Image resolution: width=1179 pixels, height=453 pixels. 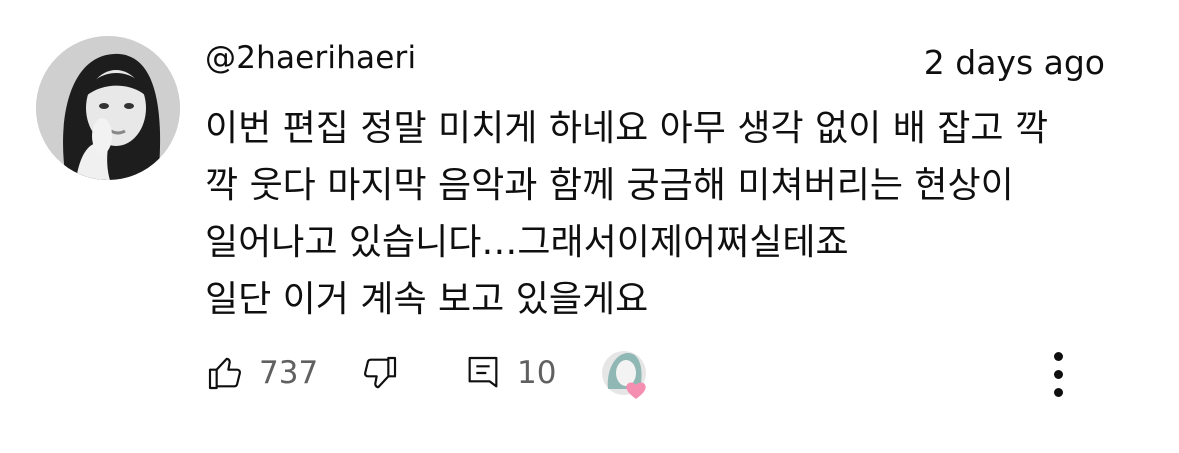 I want to click on comment-text-line: 깍 웃다 마지막 음악과 함께 궁금해 미쳐버리는 현상이, so click(x=609, y=185).